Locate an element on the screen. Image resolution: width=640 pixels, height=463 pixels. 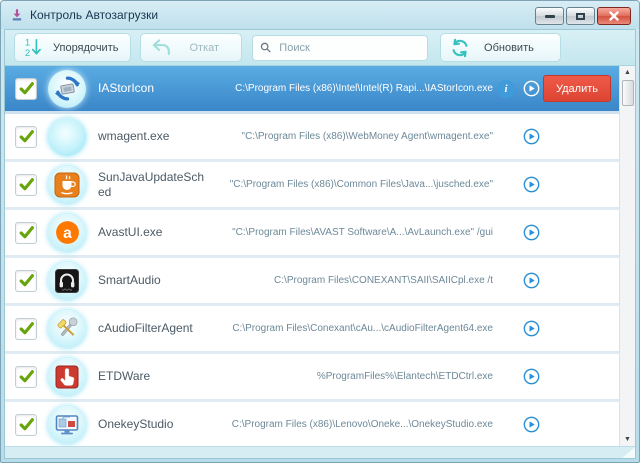
tools-icon is located at coordinates (67, 328).